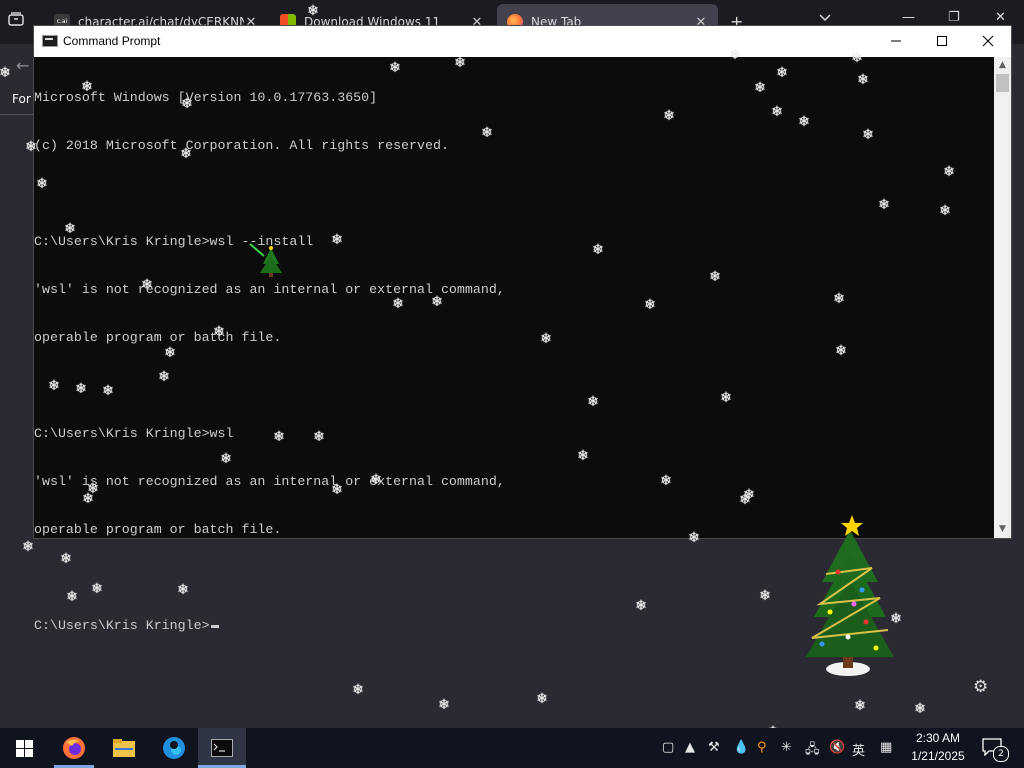  What do you see at coordinates (714, 747) in the screenshot?
I see `tray-network-tool-icon: ⚒` at bounding box center [714, 747].